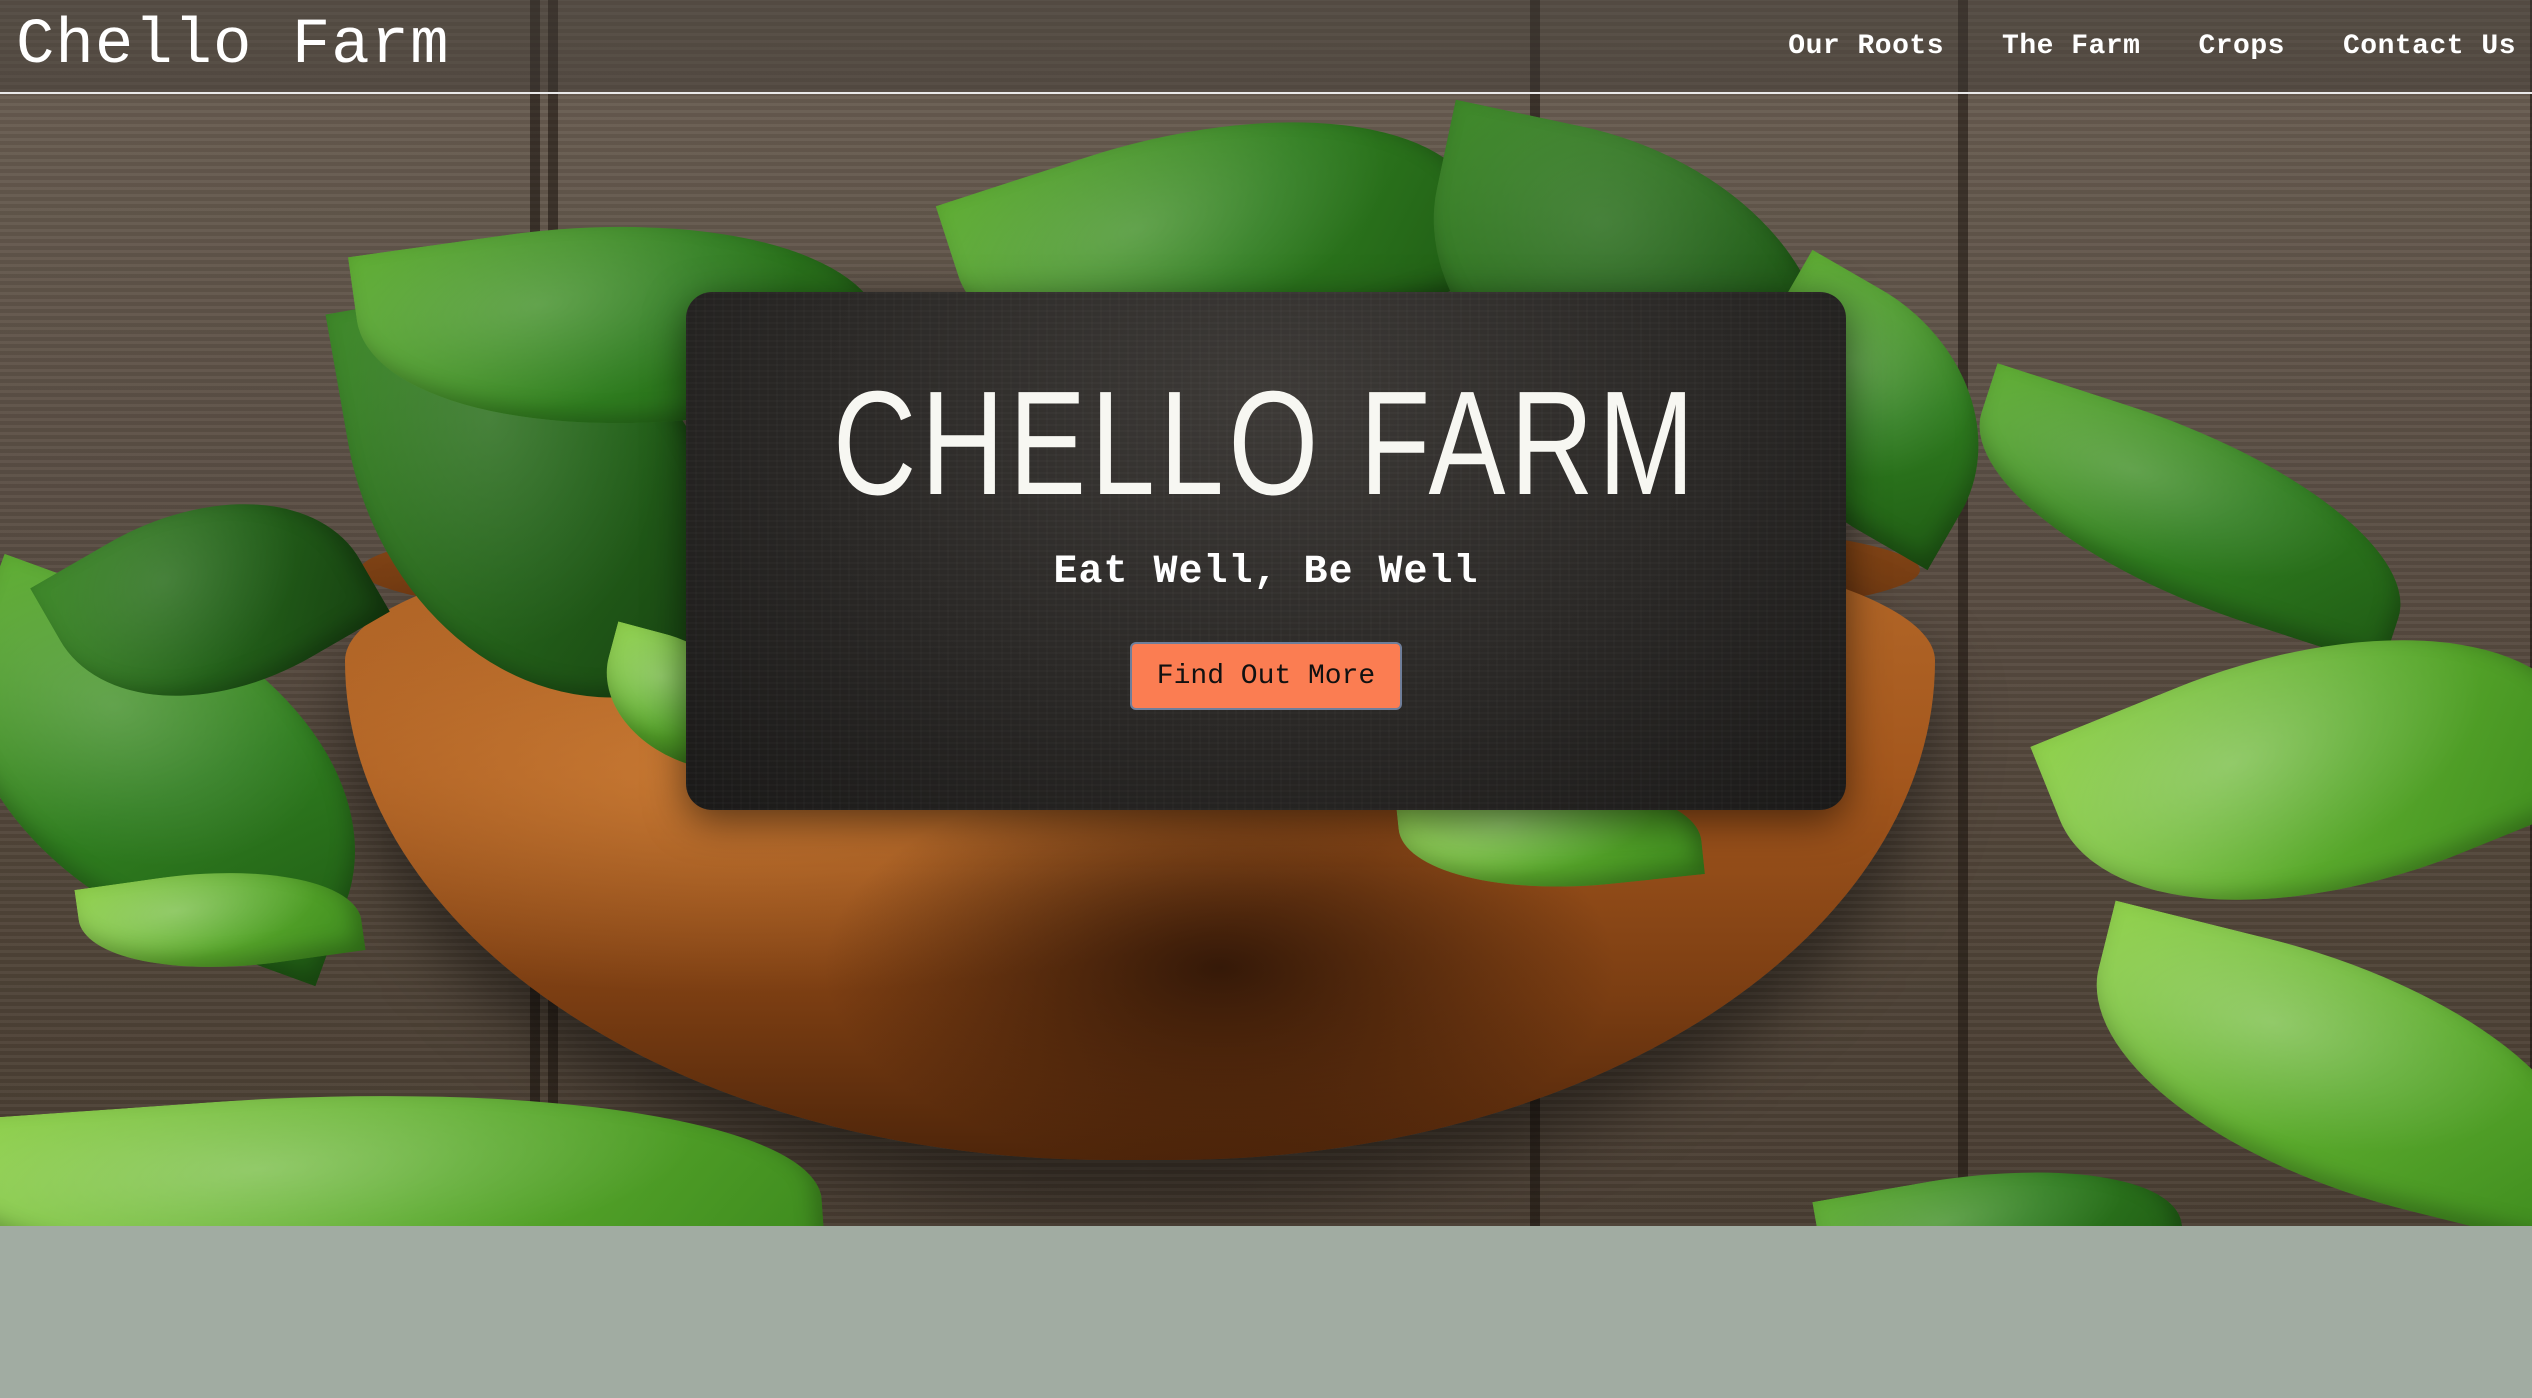  I want to click on nav-link-our-roots: Our Roots, so click(1866, 46).